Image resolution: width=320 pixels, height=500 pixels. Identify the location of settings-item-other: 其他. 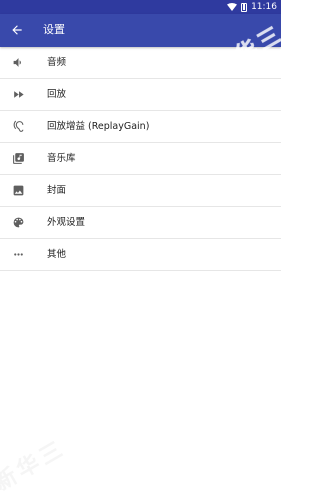
(140, 255).